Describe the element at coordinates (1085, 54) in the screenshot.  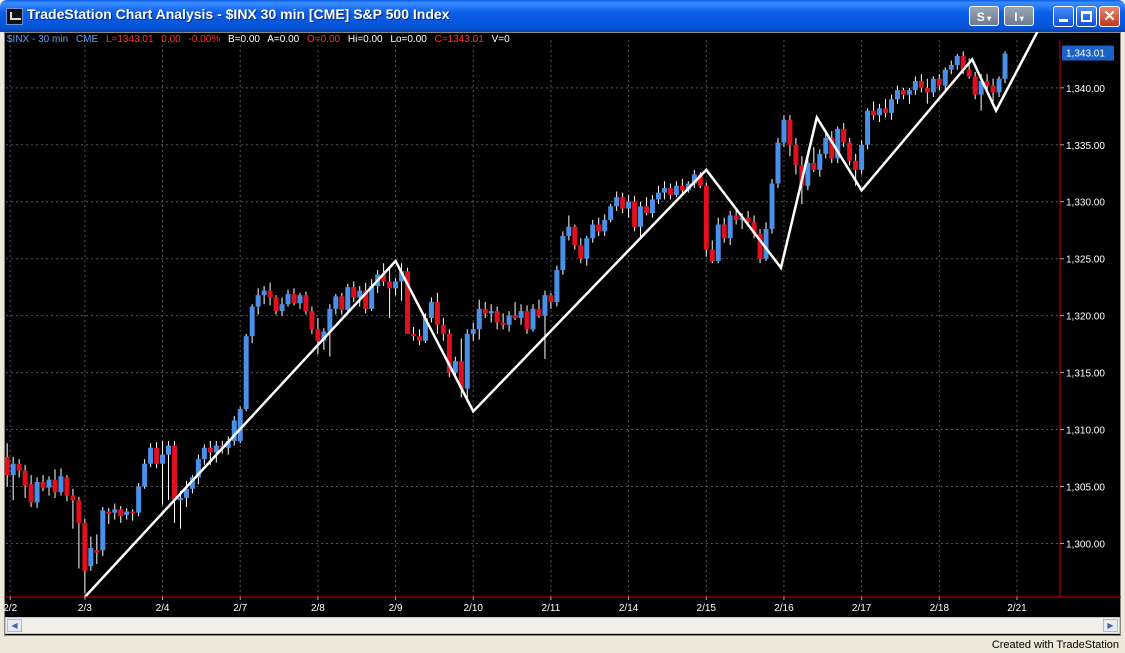
I see `last-price-label: 1,343.01` at that location.